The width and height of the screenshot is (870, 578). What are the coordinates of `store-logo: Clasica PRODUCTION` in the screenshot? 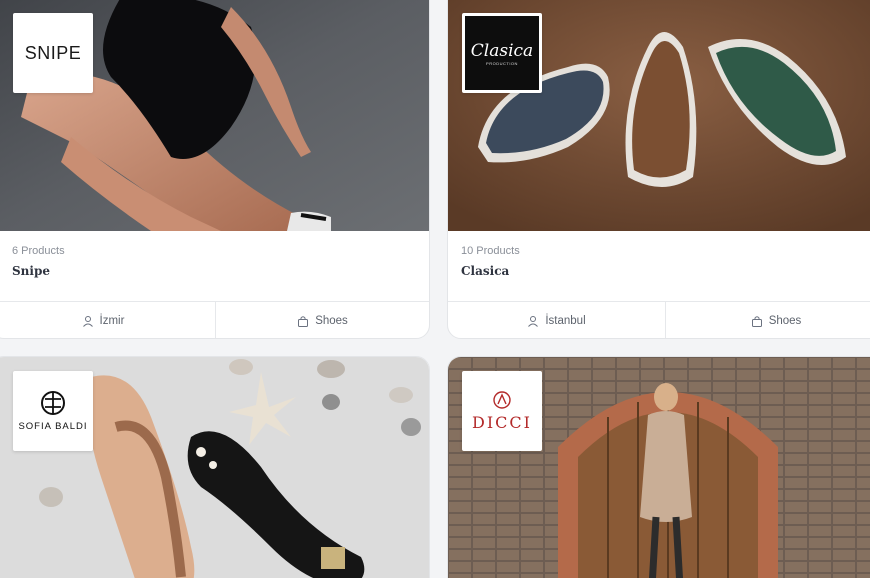 It's located at (502, 53).